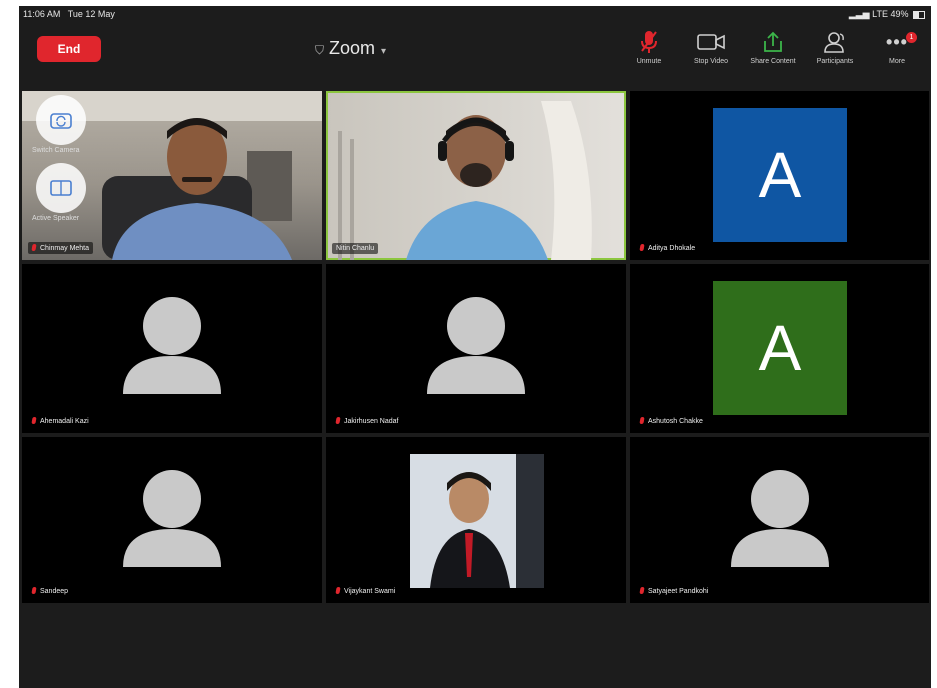 The width and height of the screenshot is (937, 688). I want to click on participants-label: Participants, so click(835, 61).